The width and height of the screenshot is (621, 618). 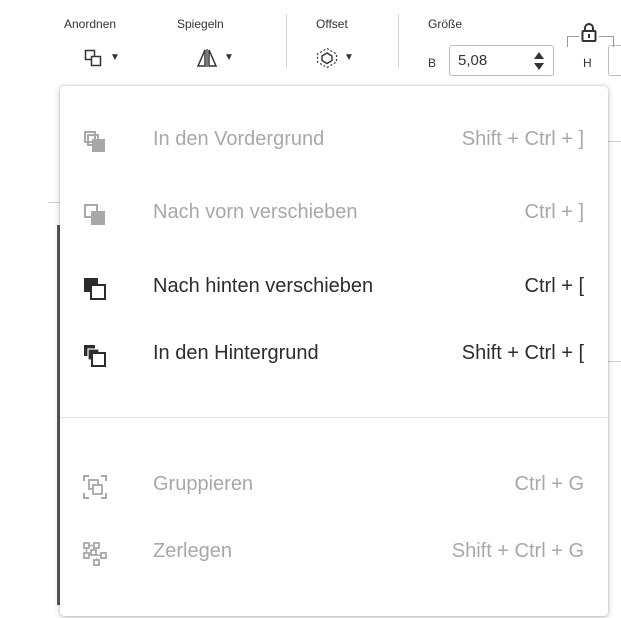 I want to click on menu-item-label: Nach hinten verschieben, so click(x=263, y=286).